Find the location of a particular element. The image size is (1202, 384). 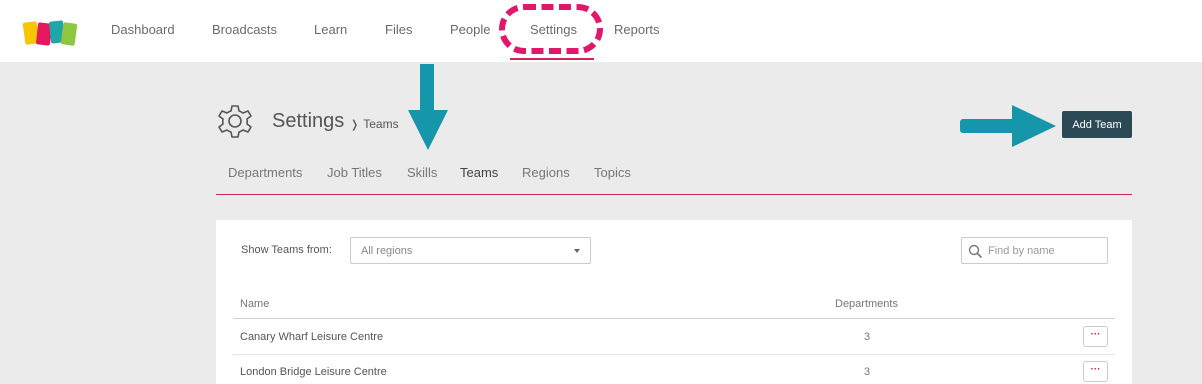

gear-icon is located at coordinates (235, 121).